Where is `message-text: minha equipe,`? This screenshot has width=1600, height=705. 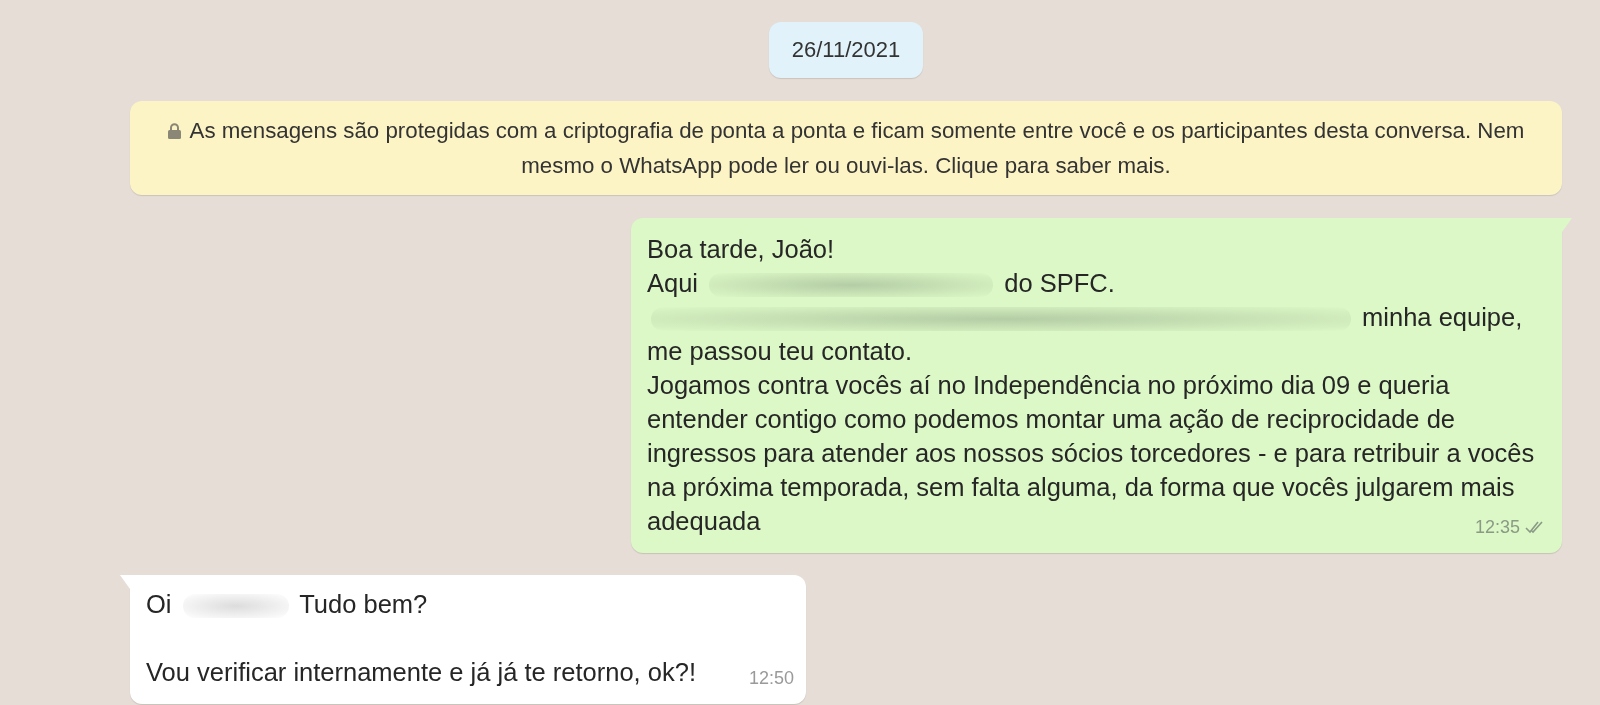 message-text: minha equipe, is located at coordinates (1442, 317).